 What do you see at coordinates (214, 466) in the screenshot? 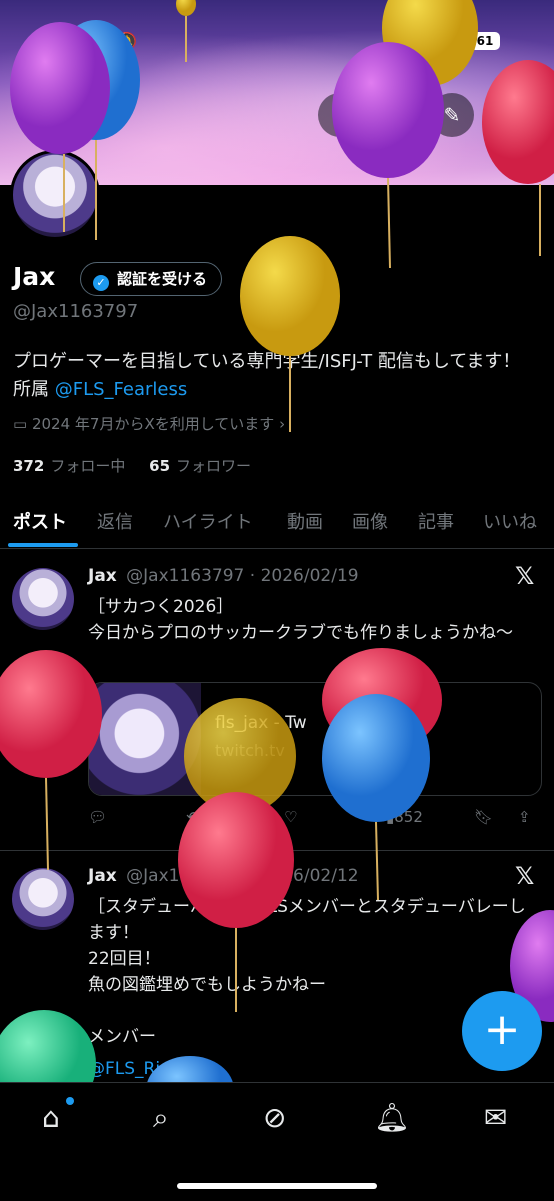
I see `followers-label: フォロワー` at bounding box center [214, 466].